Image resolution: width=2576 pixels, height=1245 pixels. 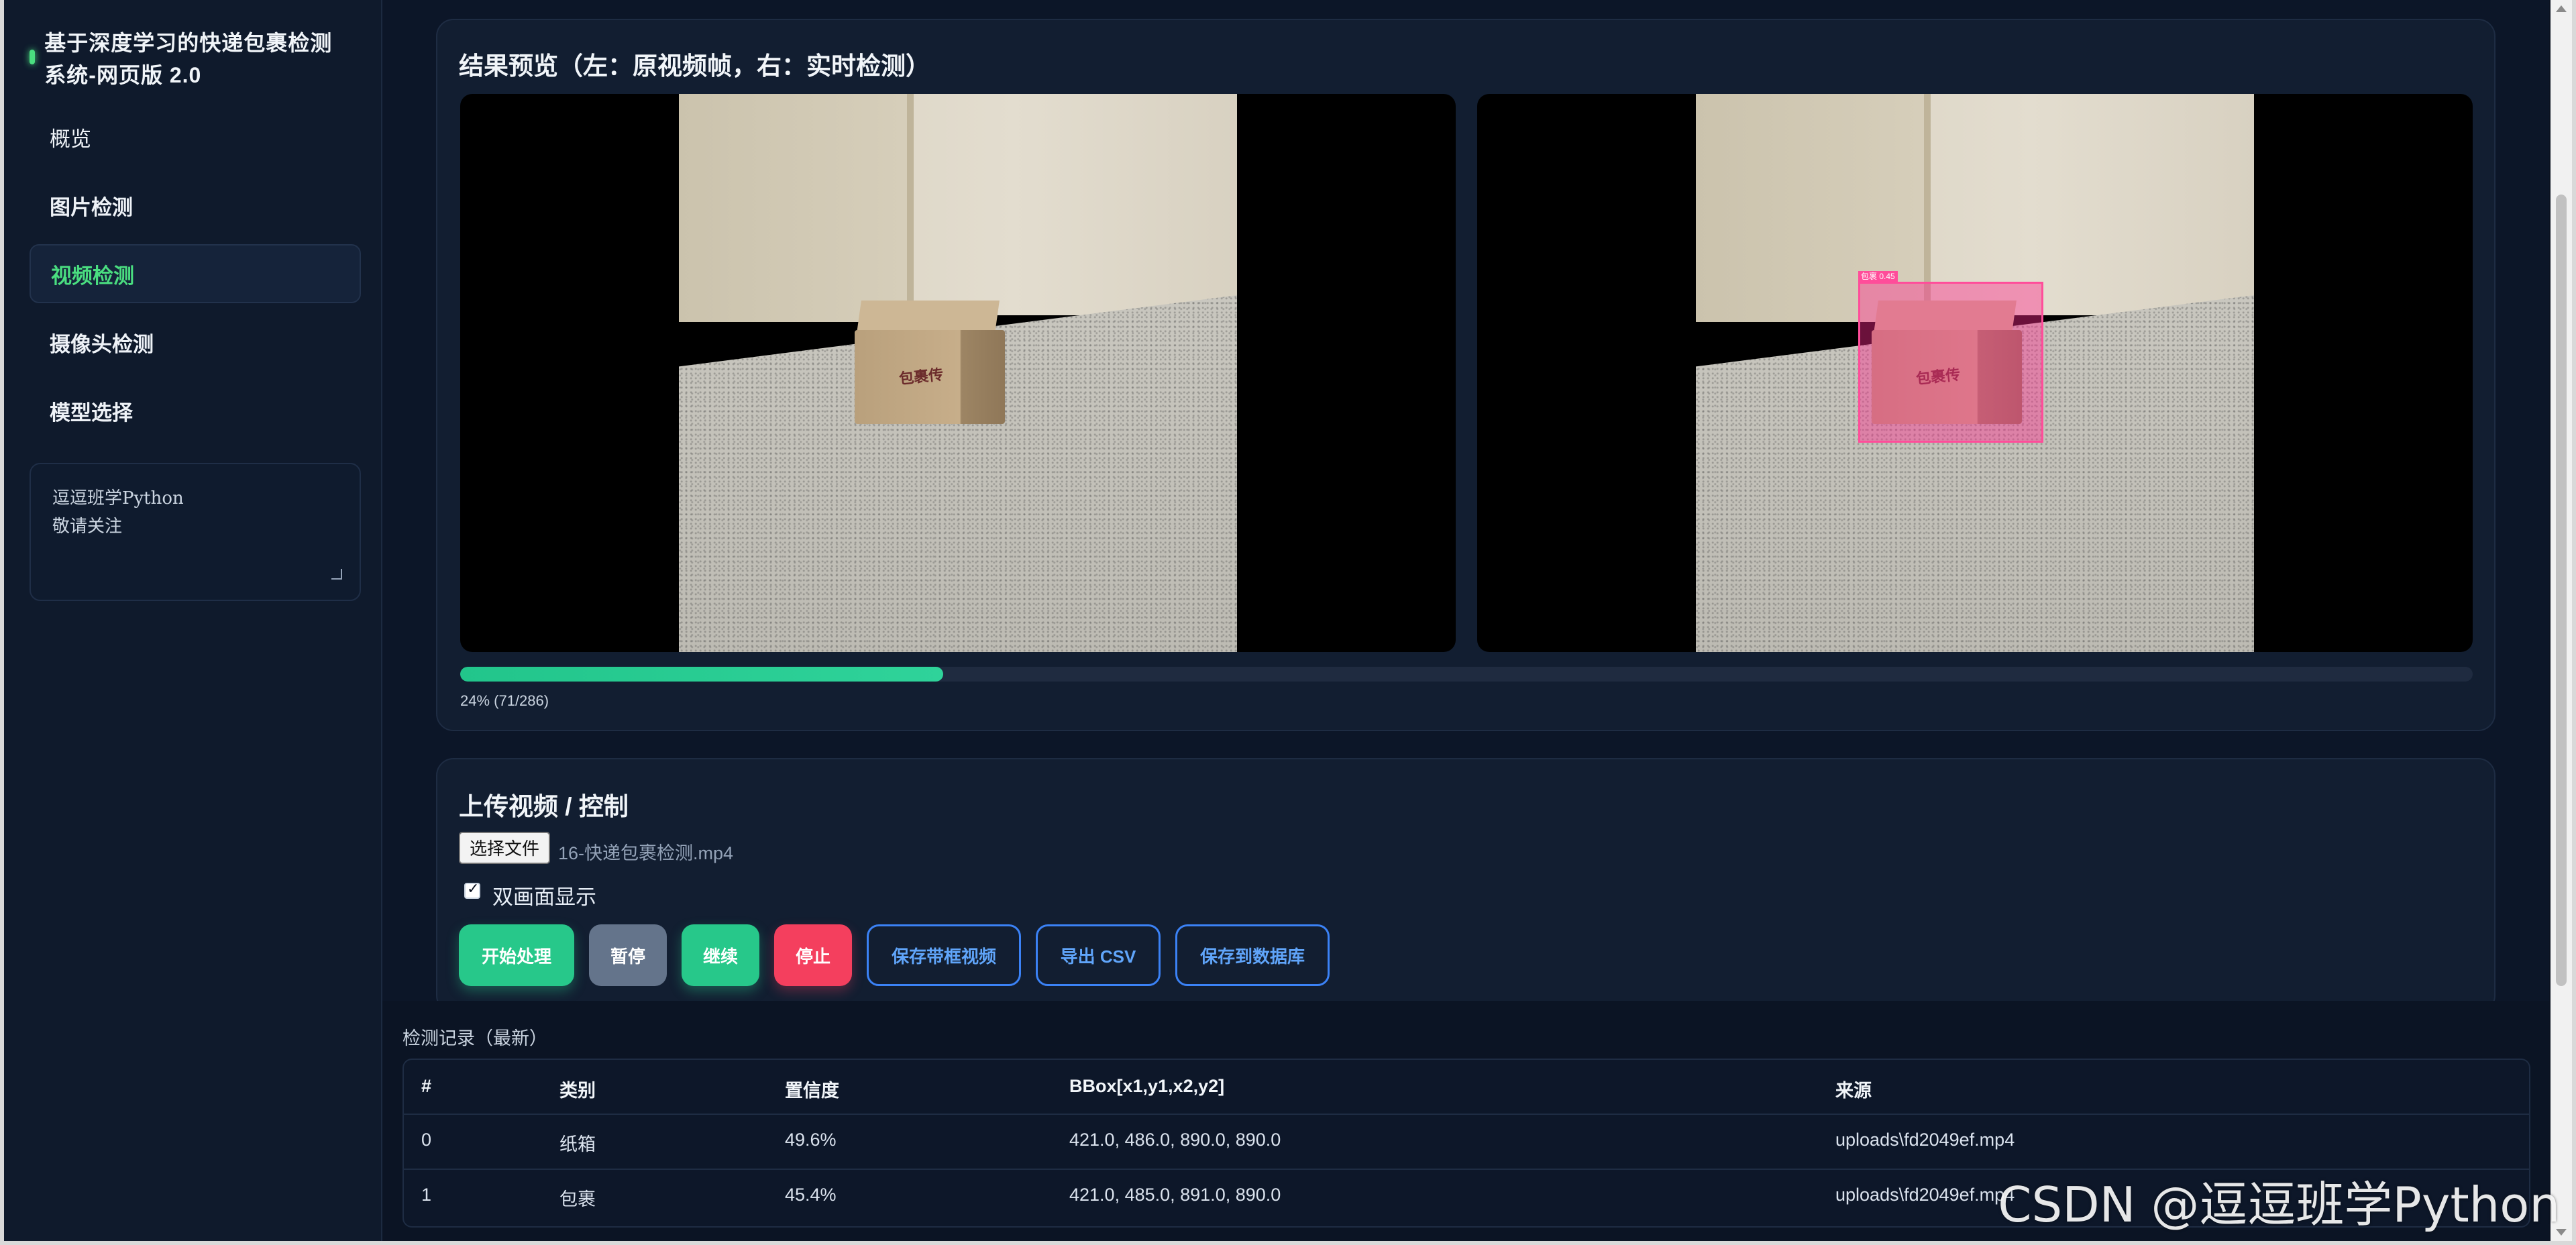 What do you see at coordinates (426, 1086) in the screenshot?
I see `column-header-index: #` at bounding box center [426, 1086].